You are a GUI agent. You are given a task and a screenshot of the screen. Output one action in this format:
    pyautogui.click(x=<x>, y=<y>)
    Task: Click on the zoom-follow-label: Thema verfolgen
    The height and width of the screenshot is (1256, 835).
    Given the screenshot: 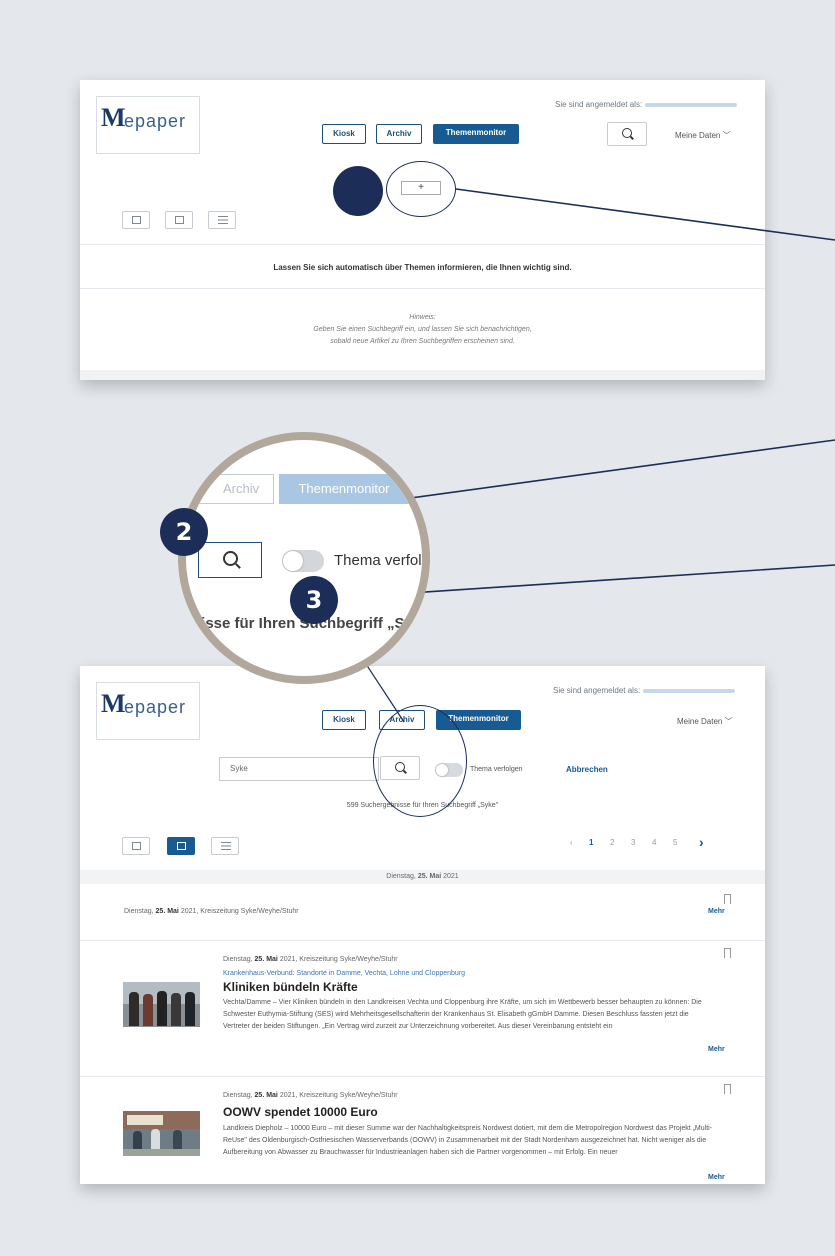 What is the action you would take?
    pyautogui.click(x=382, y=560)
    